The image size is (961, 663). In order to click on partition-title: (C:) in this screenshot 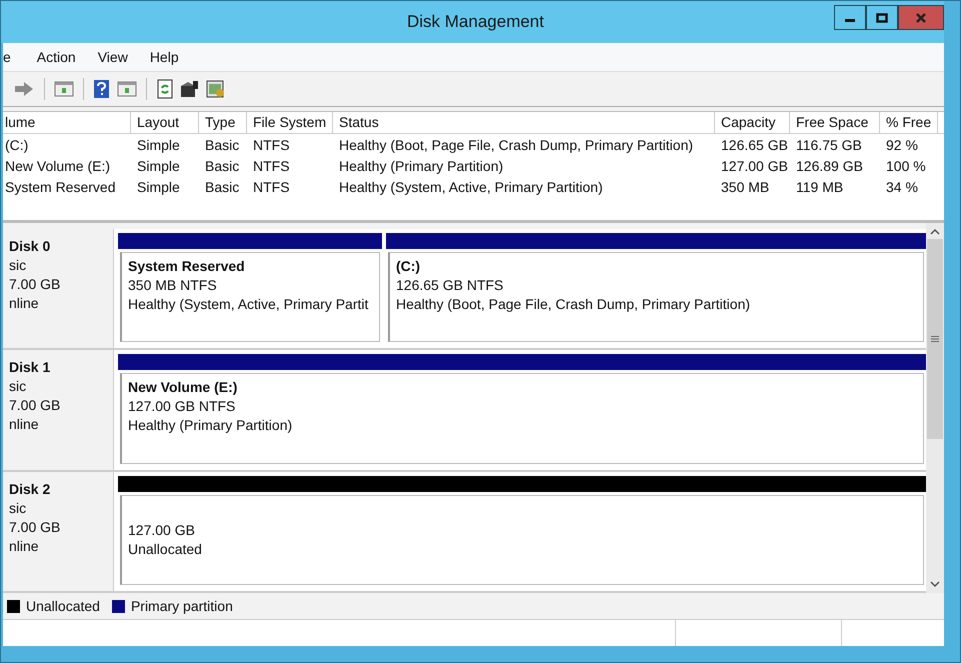, I will do `click(409, 266)`.